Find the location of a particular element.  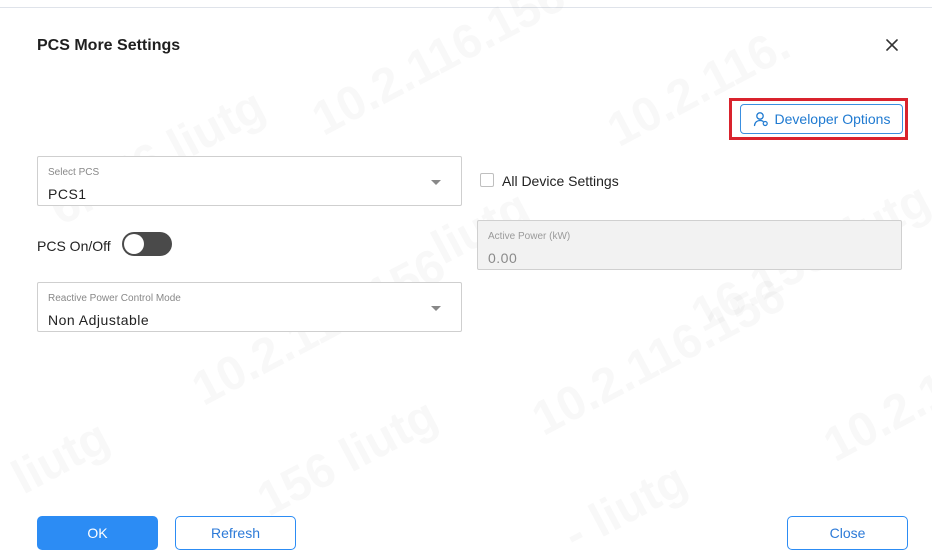

select-pcs-label: Select PCS is located at coordinates (74, 172).